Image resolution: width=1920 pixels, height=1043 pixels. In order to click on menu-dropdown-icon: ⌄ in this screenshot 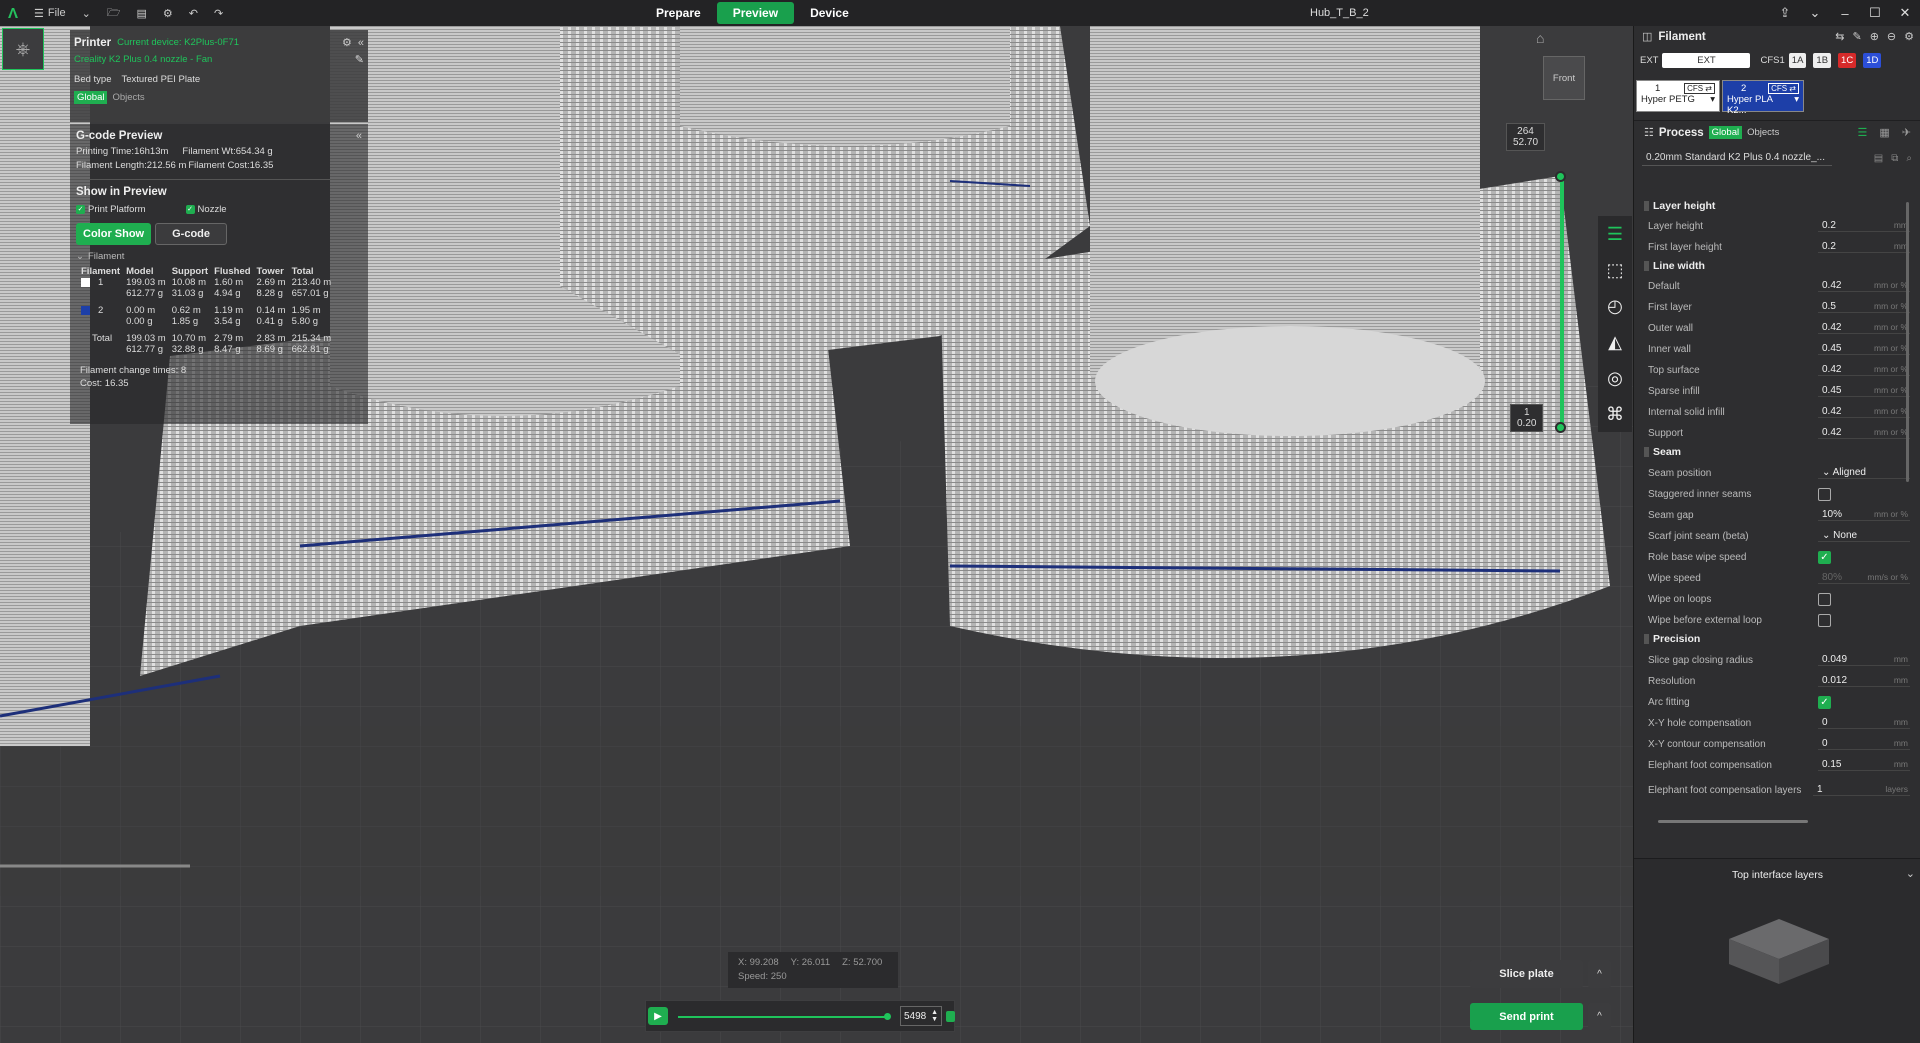, I will do `click(86, 13)`.